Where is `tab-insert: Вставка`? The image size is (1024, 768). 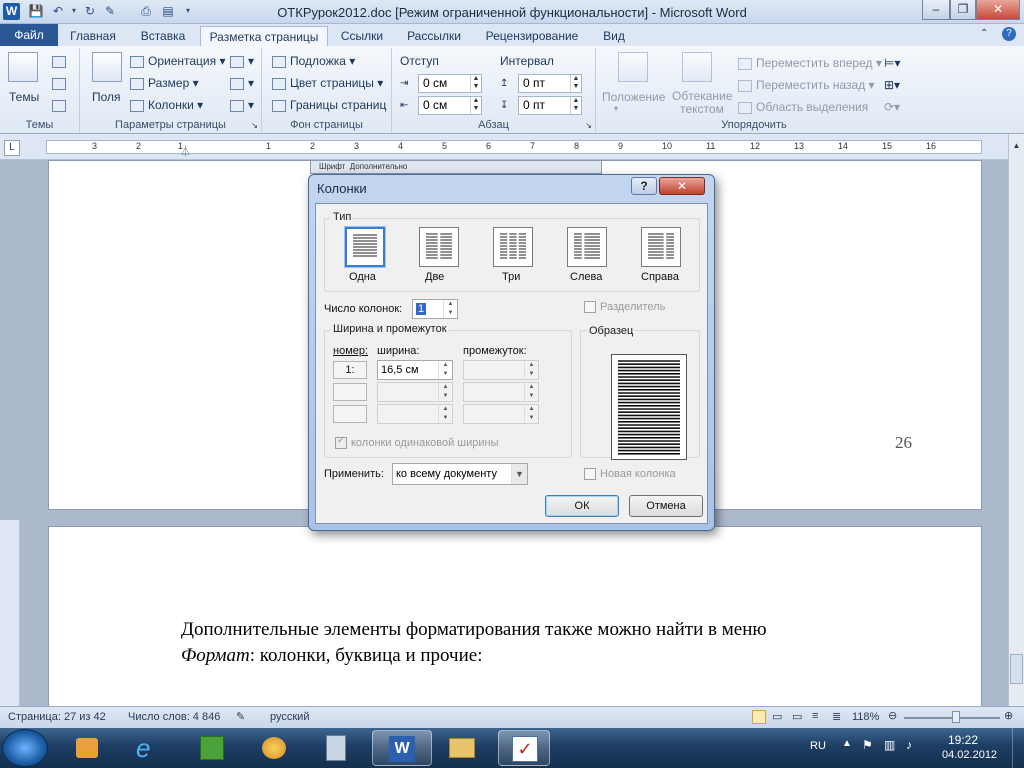 tab-insert: Вставка is located at coordinates (163, 36).